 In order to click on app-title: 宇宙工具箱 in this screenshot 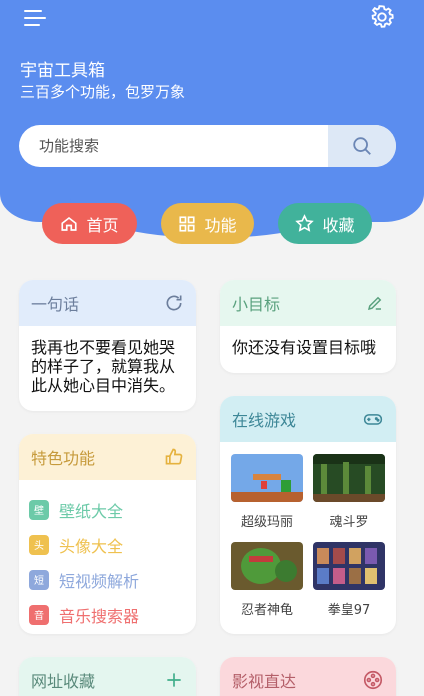, I will do `click(62, 71)`.